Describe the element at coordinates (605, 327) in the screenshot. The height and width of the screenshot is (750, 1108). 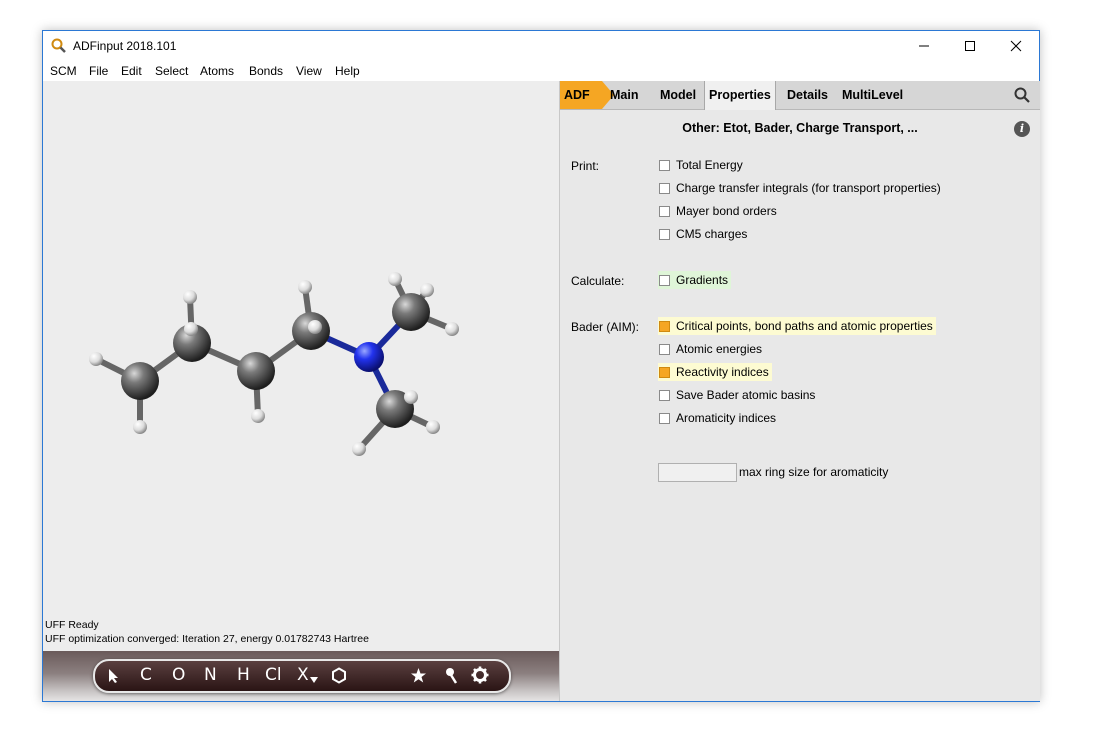
I see `bader-label: Bader (AIM):` at that location.